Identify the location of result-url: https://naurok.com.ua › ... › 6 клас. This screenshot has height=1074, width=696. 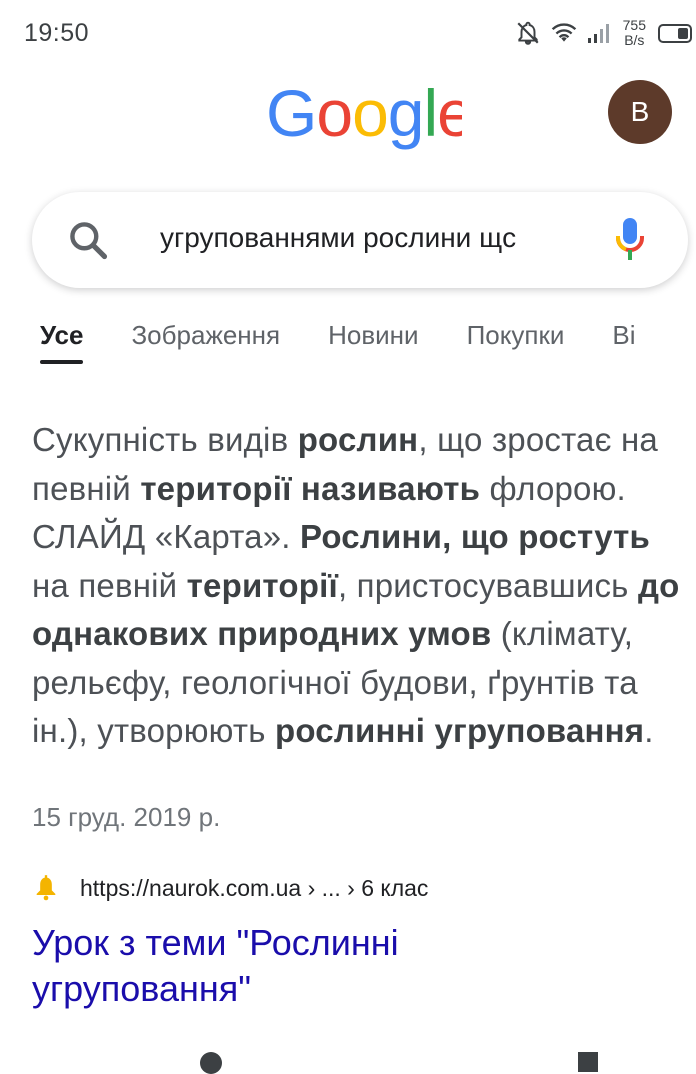
(254, 888).